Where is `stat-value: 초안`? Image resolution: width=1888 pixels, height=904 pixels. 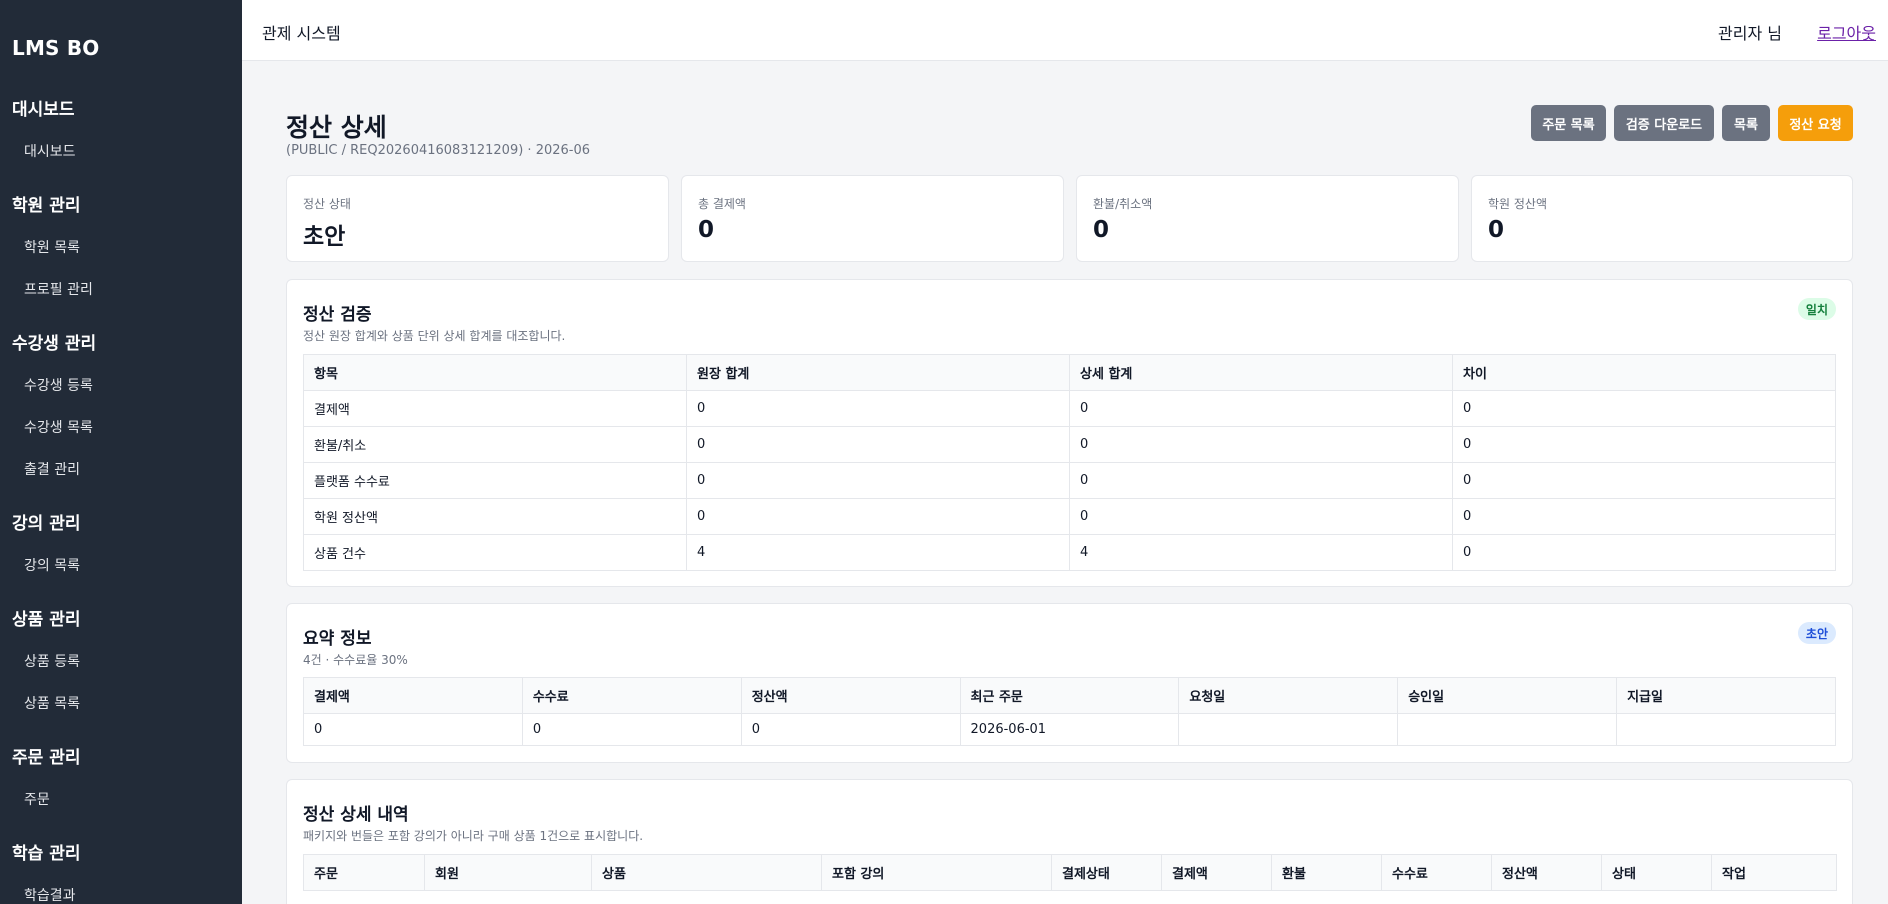
stat-value: 초안 is located at coordinates (324, 237).